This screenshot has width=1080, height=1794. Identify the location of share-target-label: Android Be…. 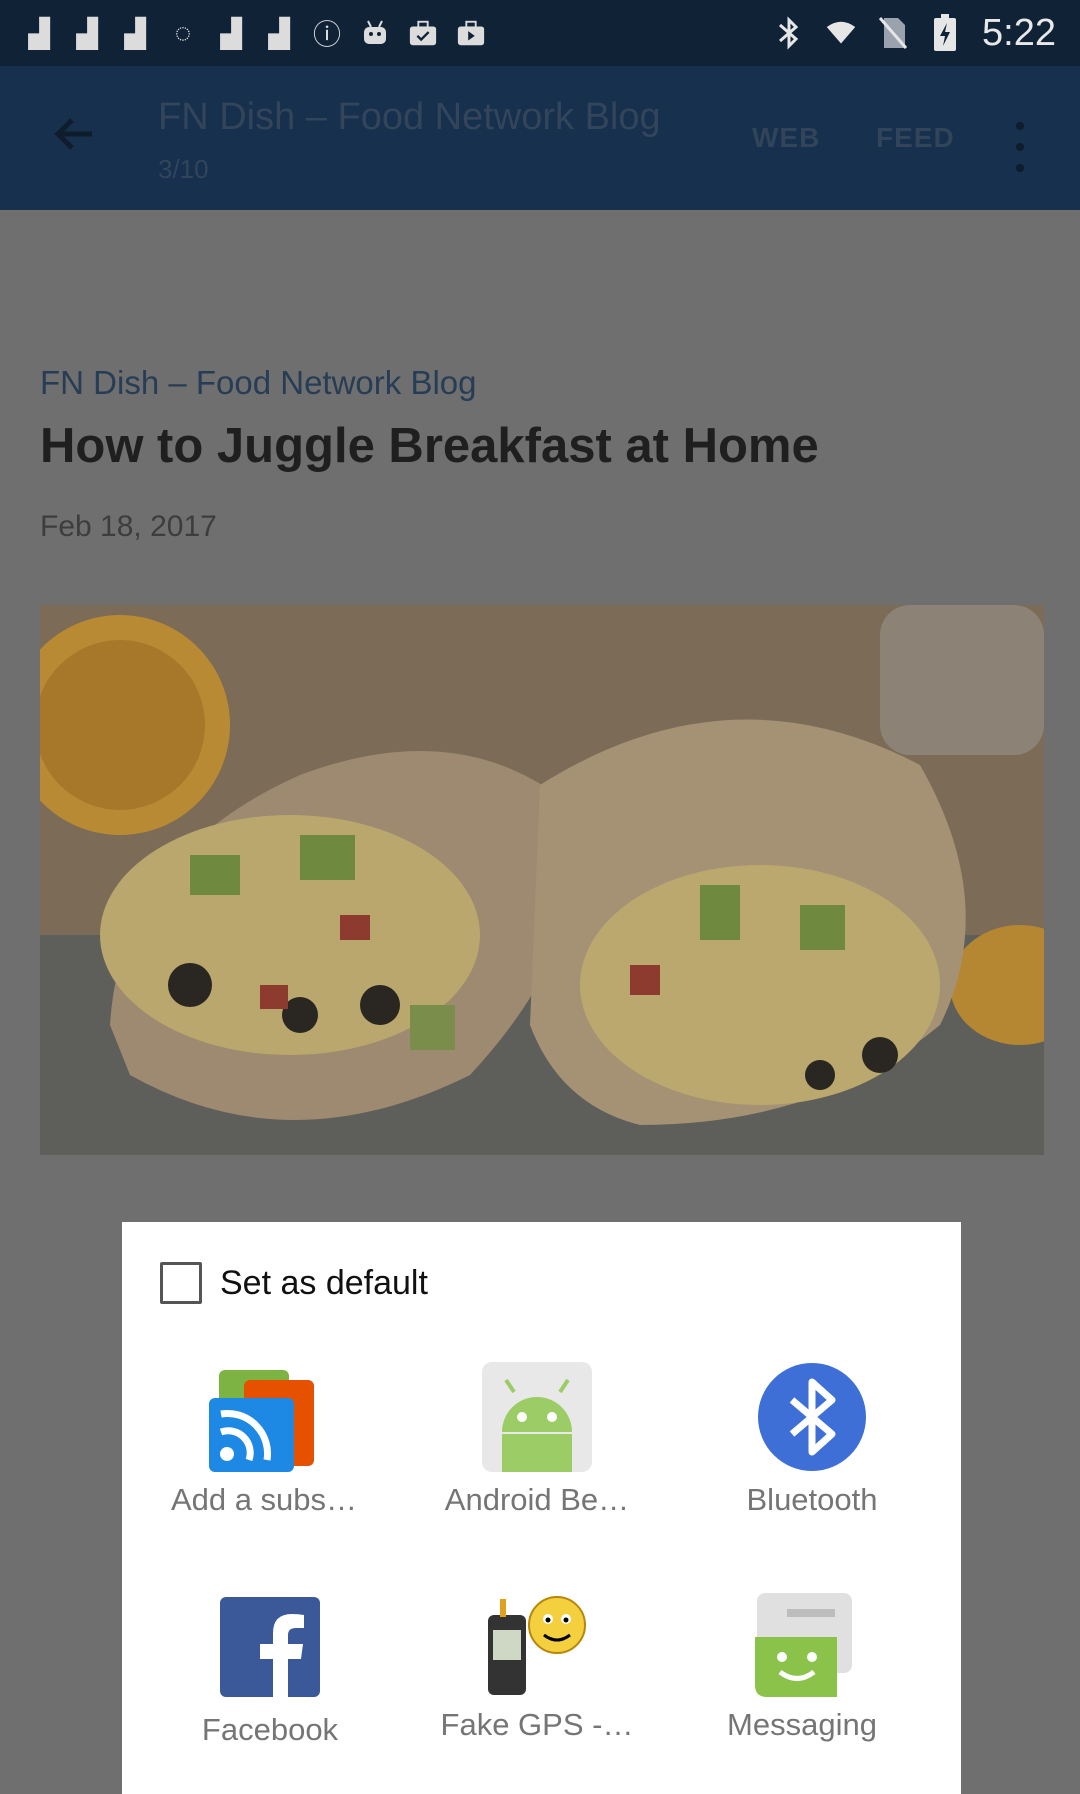
(537, 1499).